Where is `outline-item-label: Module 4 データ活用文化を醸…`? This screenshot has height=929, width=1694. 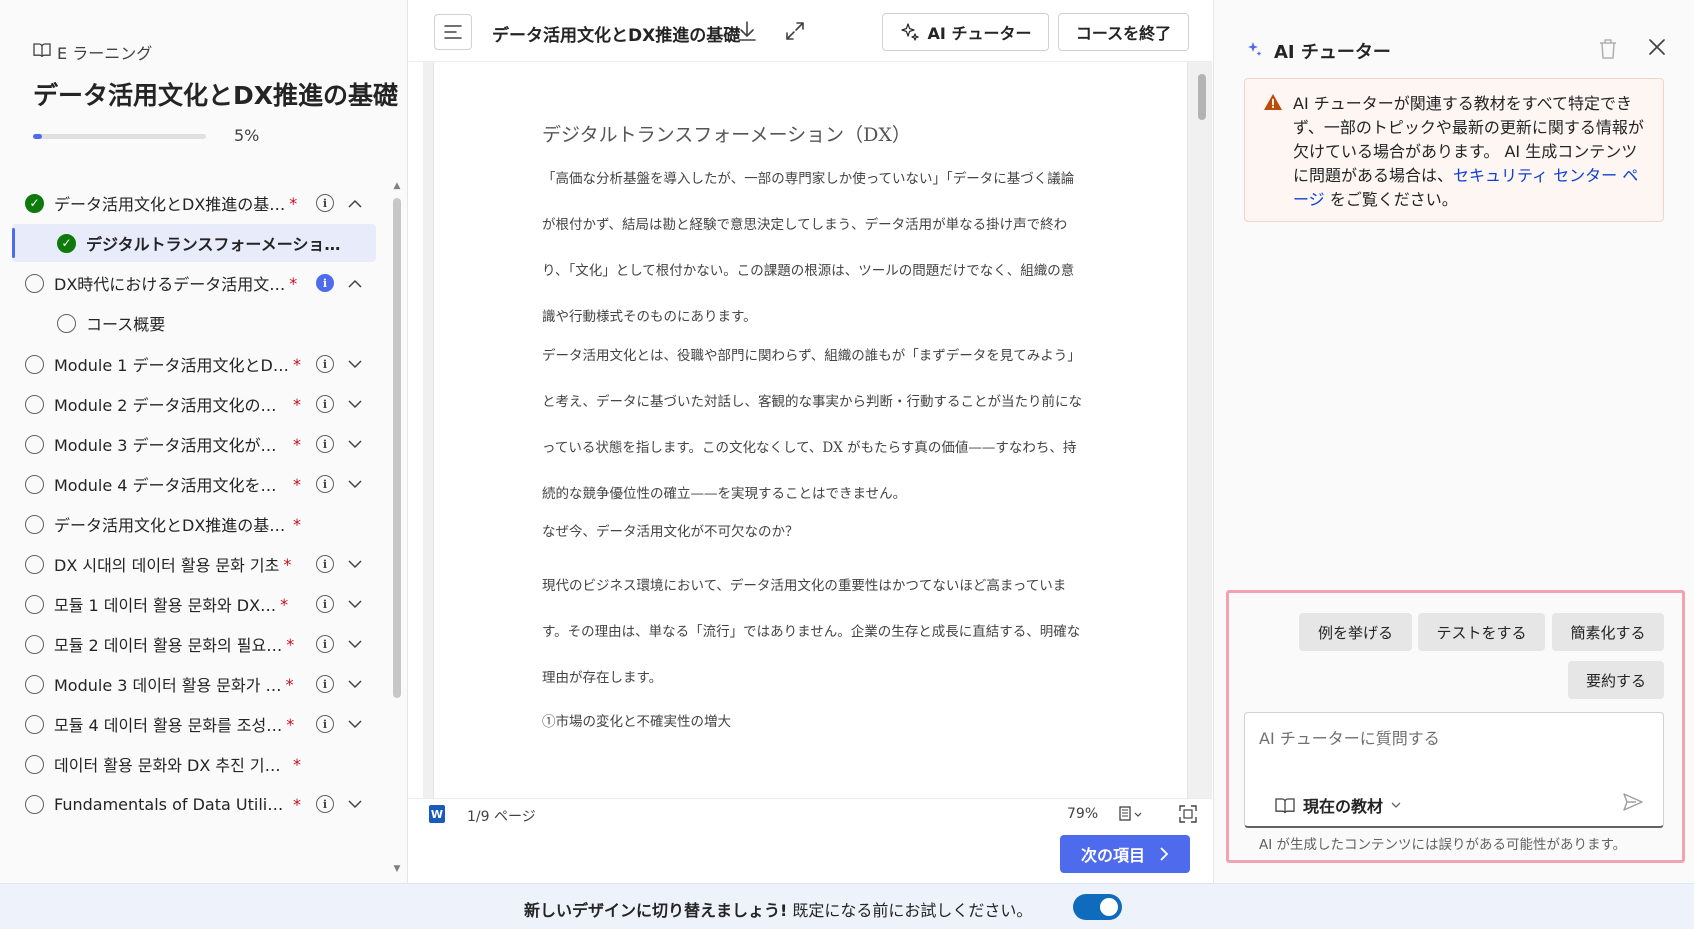
outline-item-label: Module 4 データ活用文化を醸… is located at coordinates (171, 485).